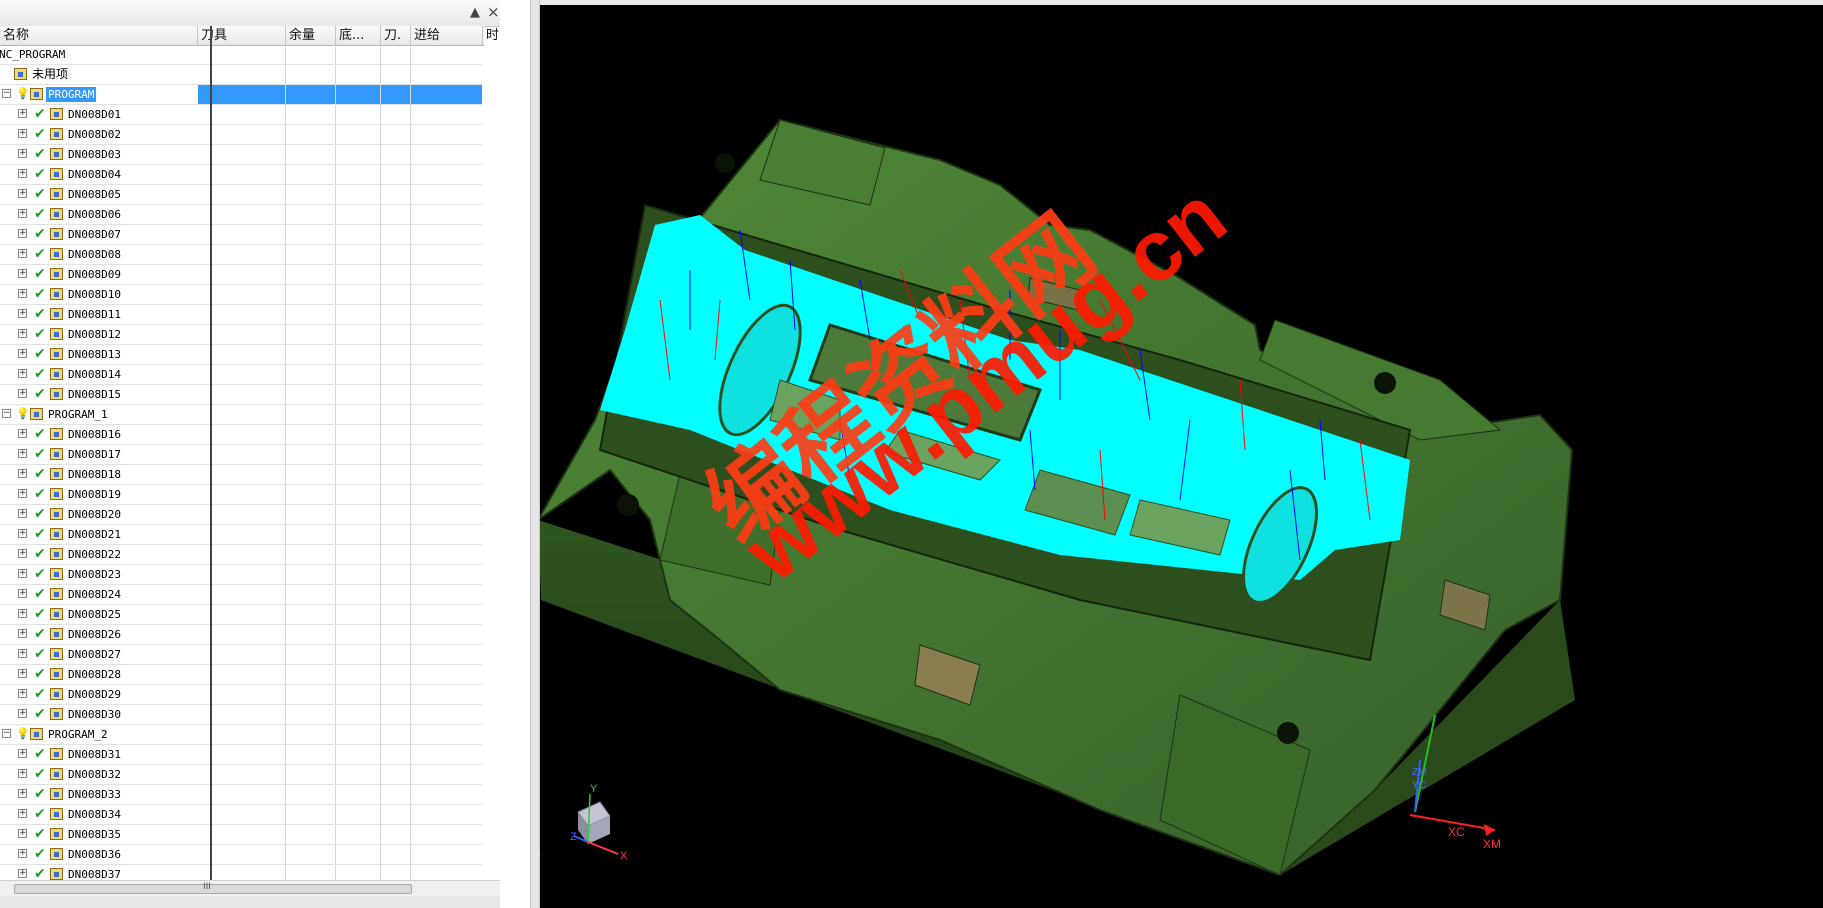  I want to click on tree-row: NC_PROGRAM, so click(241, 55).